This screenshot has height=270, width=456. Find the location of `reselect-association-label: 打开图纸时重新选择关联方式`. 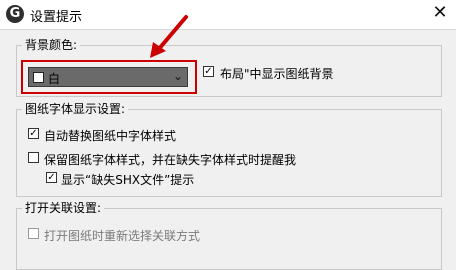

reselect-association-label: 打开图纸时重新选择关联方式 is located at coordinates (122, 236).